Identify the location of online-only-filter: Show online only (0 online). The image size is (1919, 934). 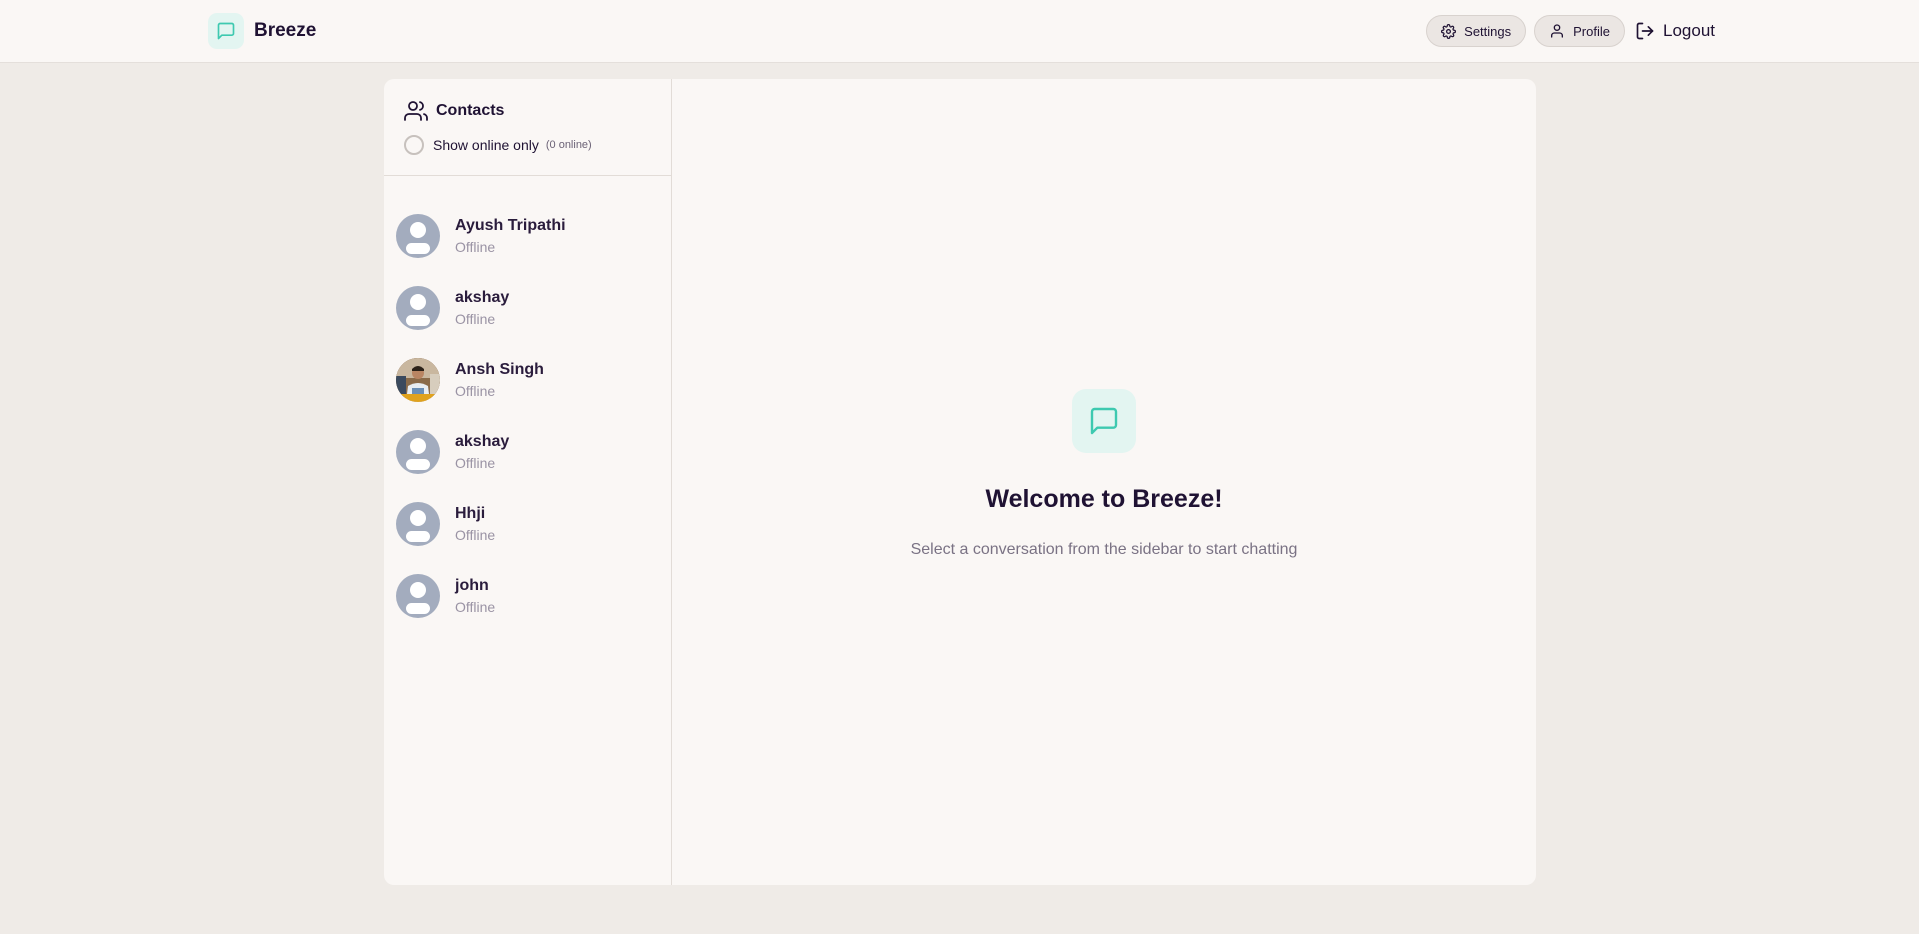
(527, 145).